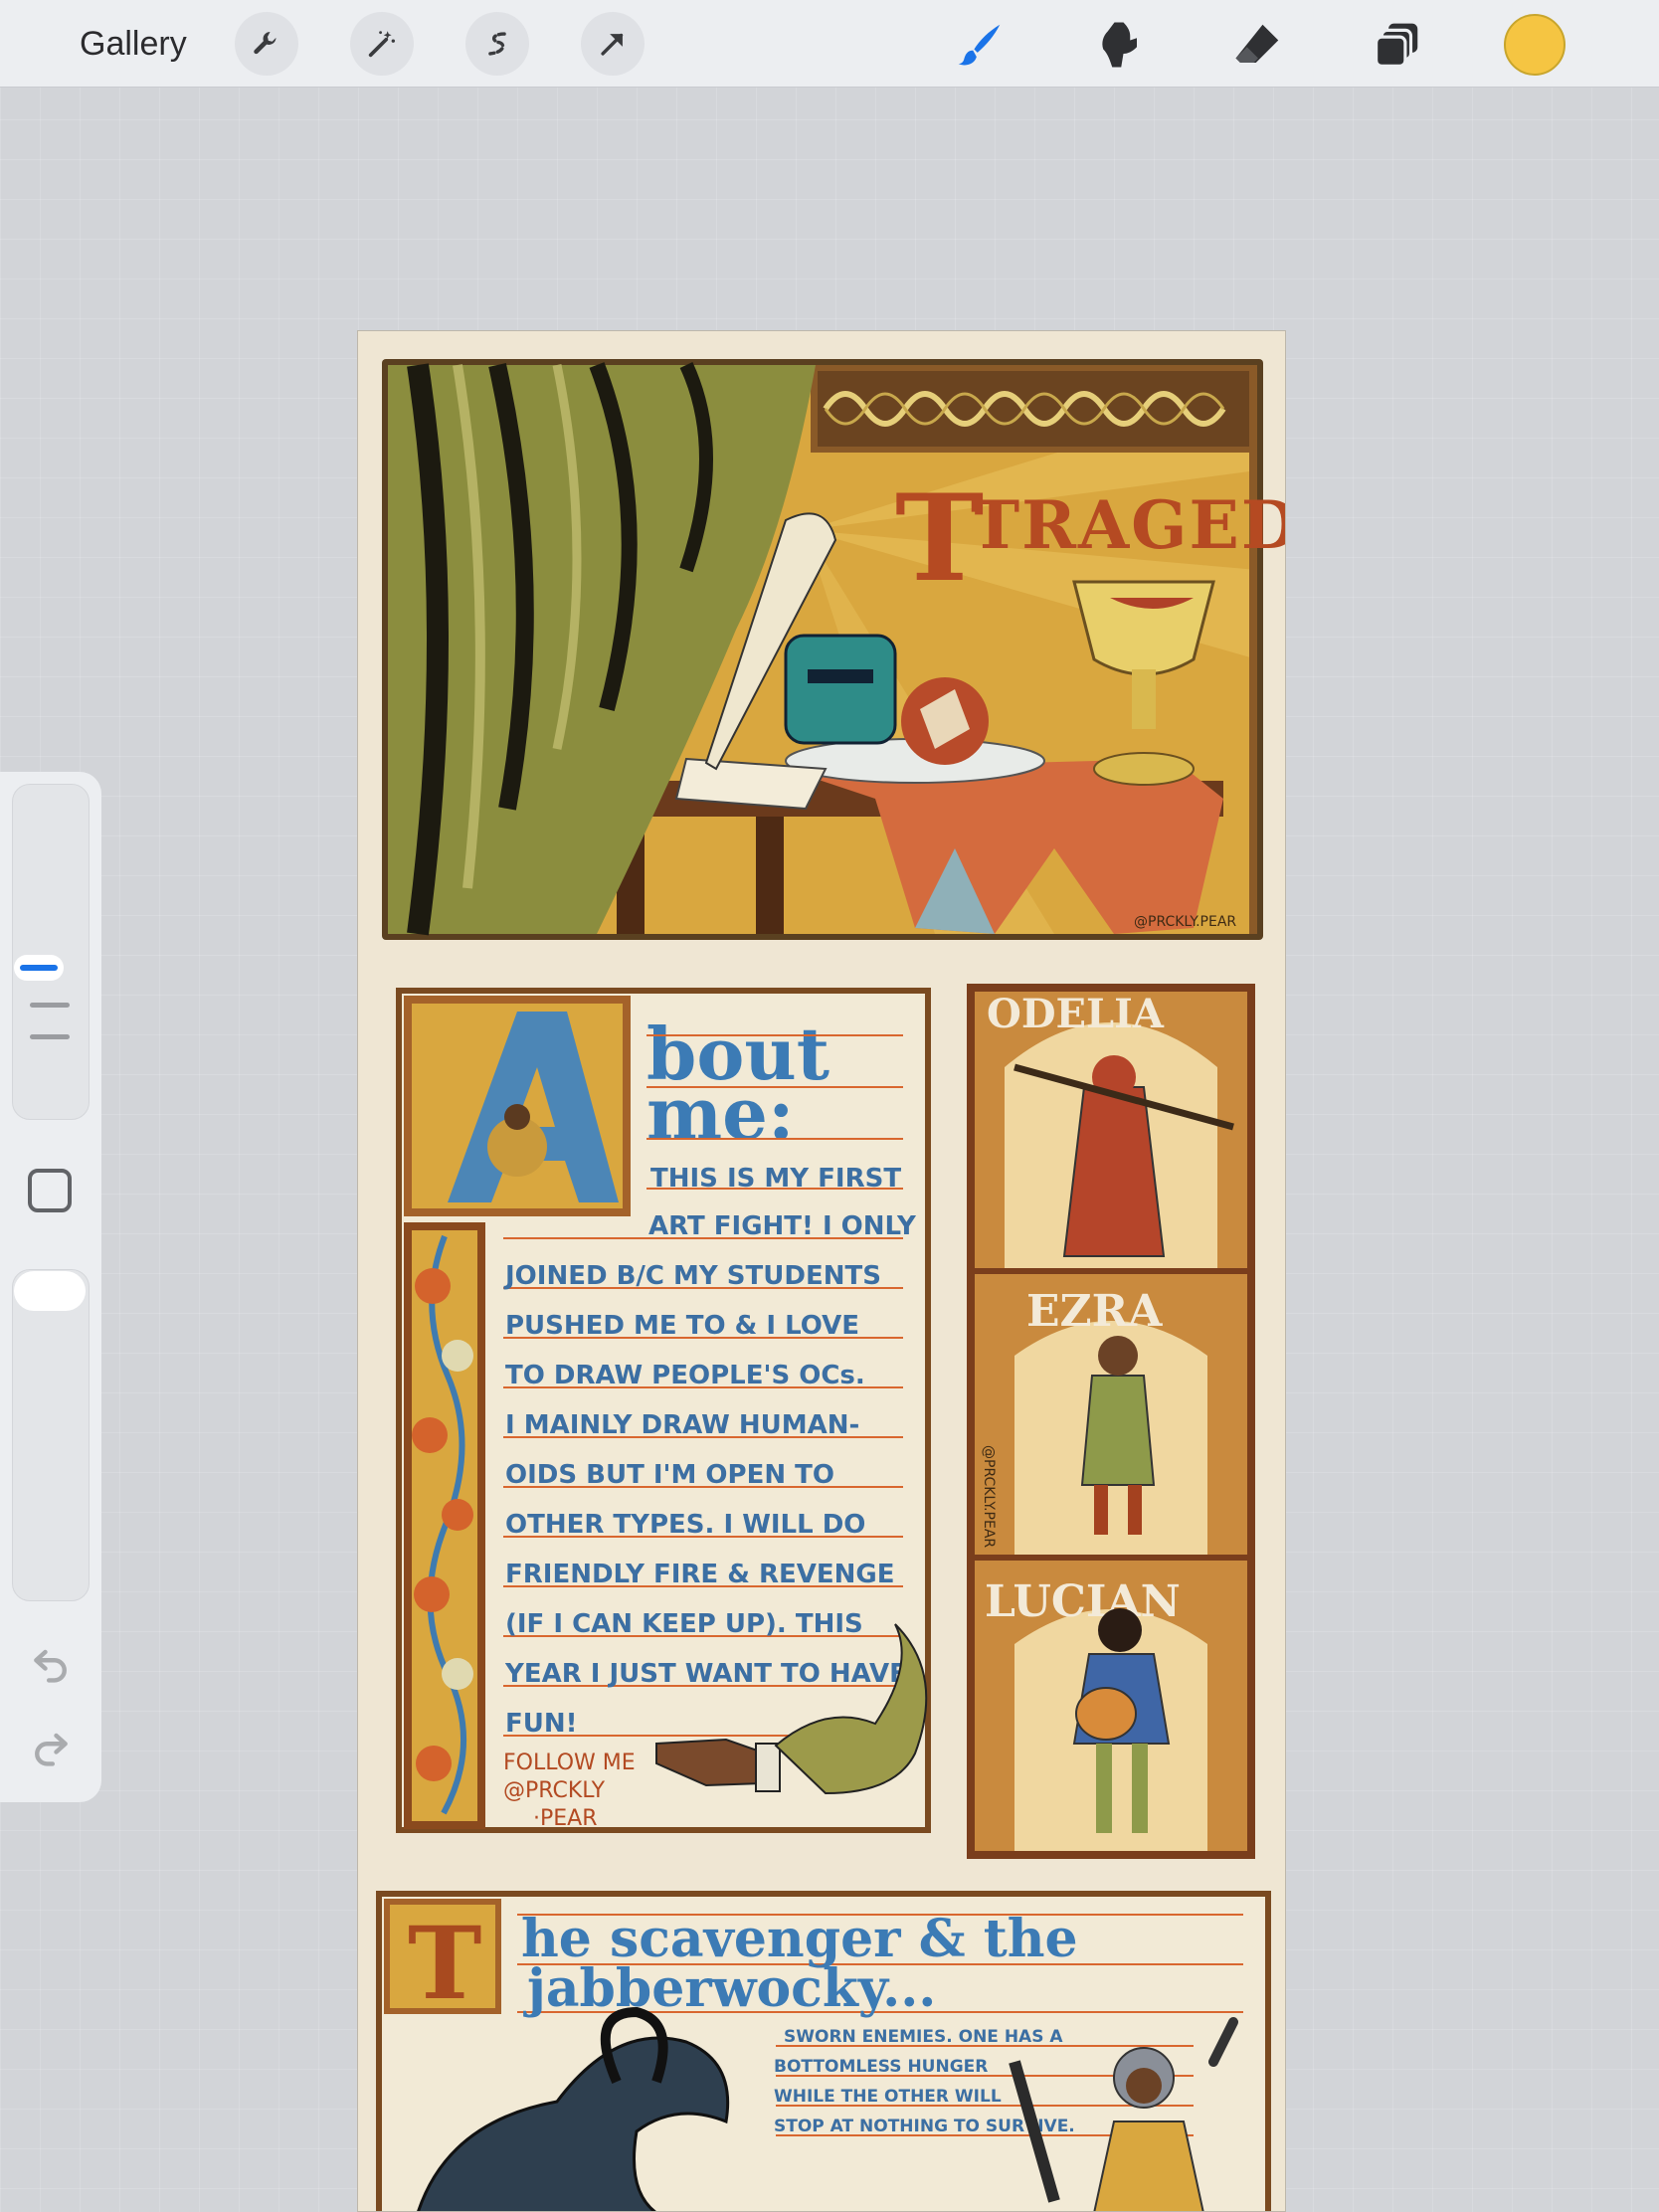  Describe the element at coordinates (569, 1763) in the screenshot. I see `follow-line: FOLLOW ME` at that location.